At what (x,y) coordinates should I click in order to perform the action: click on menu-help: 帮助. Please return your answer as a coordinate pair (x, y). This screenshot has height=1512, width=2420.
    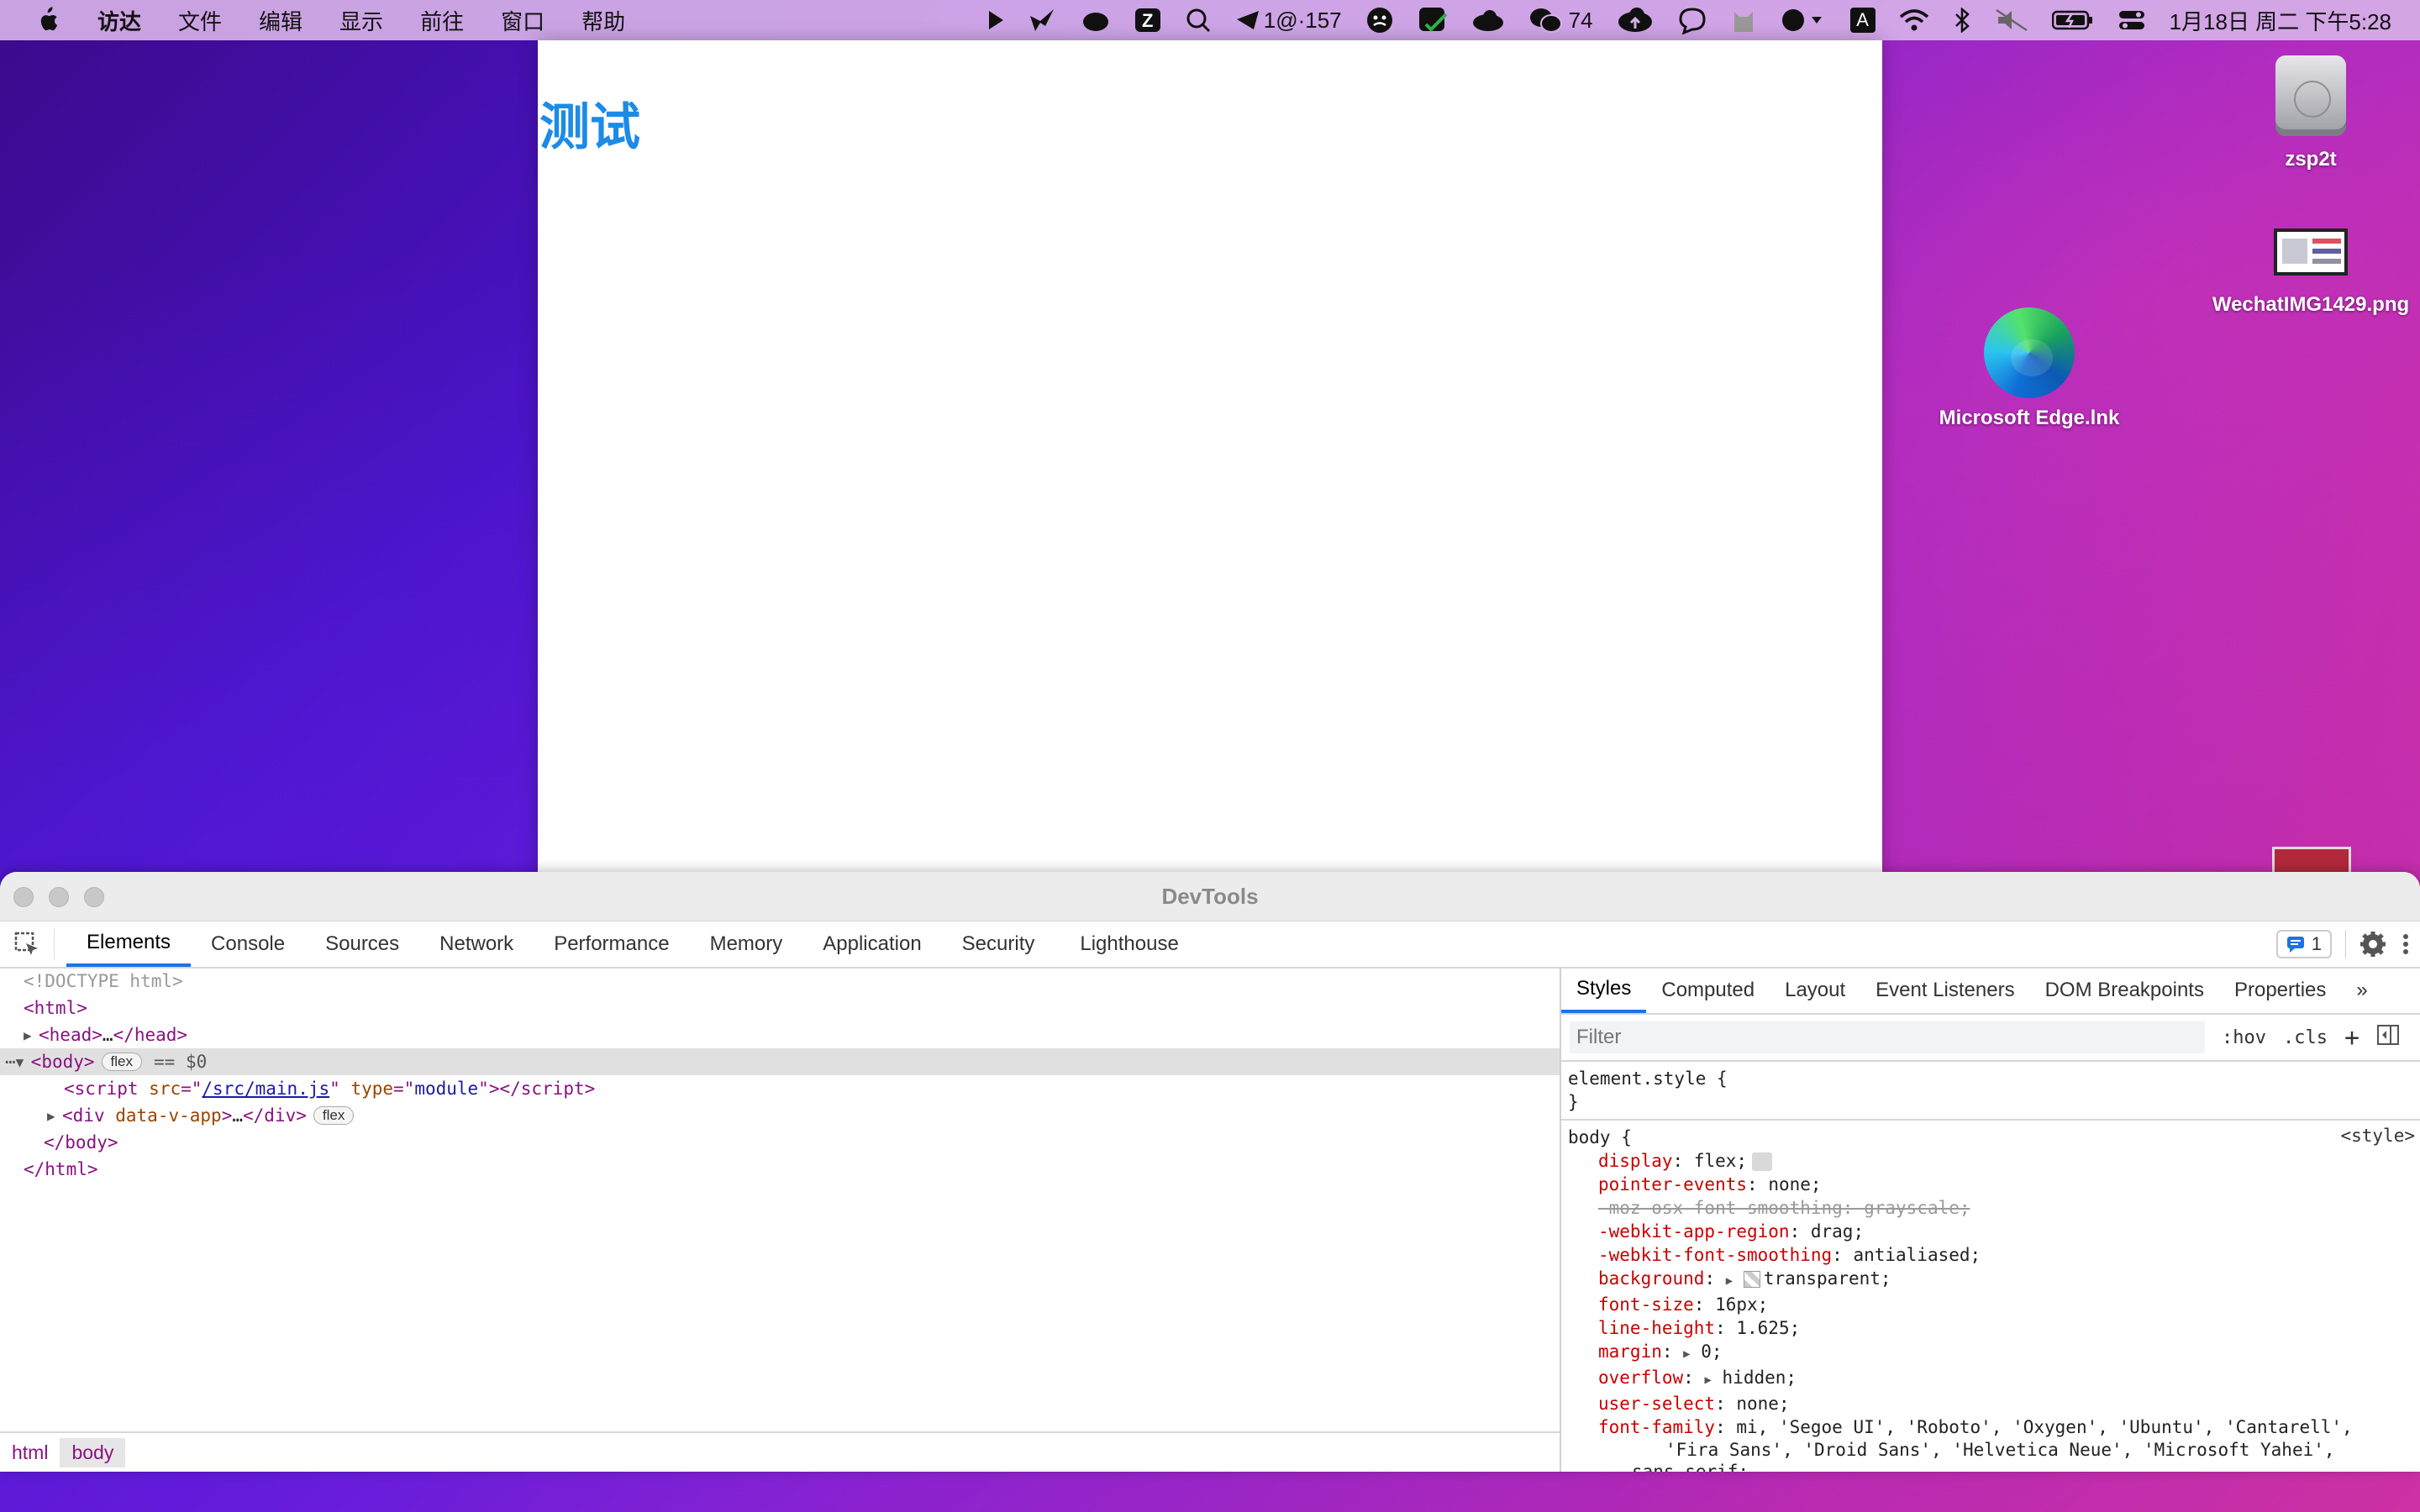
    Looking at the image, I should click on (603, 20).